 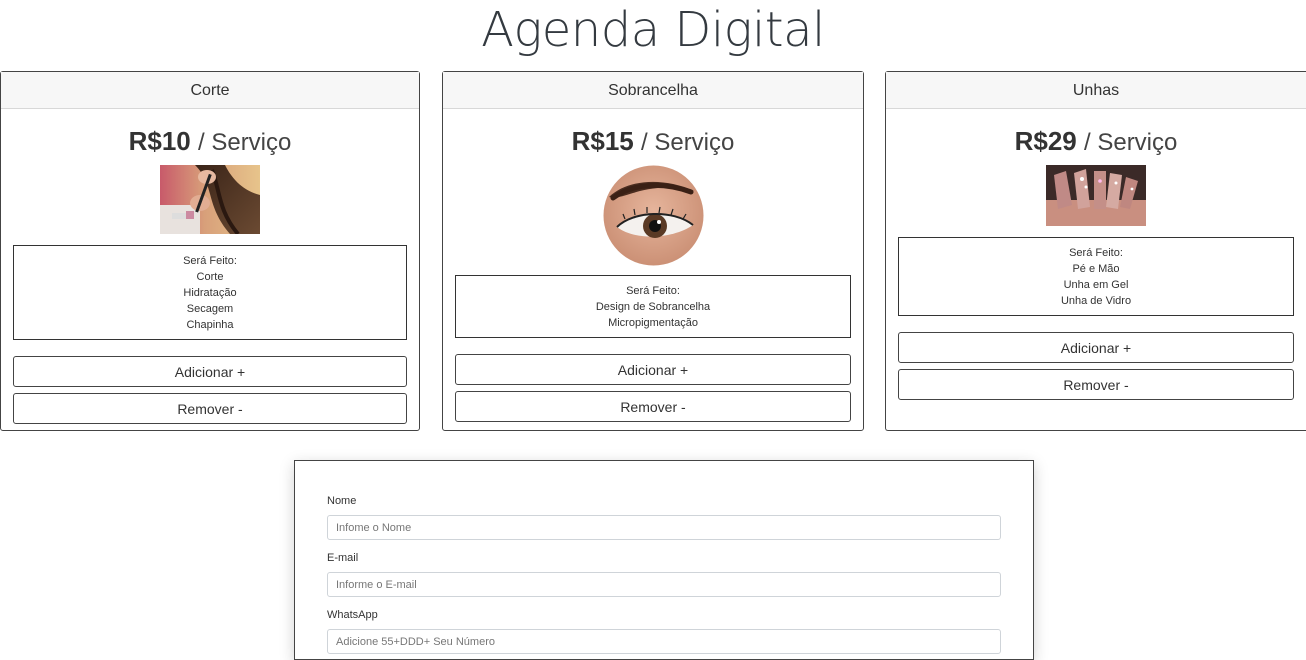 What do you see at coordinates (1096, 301) in the screenshot?
I see `description-item: Unha de Vidro` at bounding box center [1096, 301].